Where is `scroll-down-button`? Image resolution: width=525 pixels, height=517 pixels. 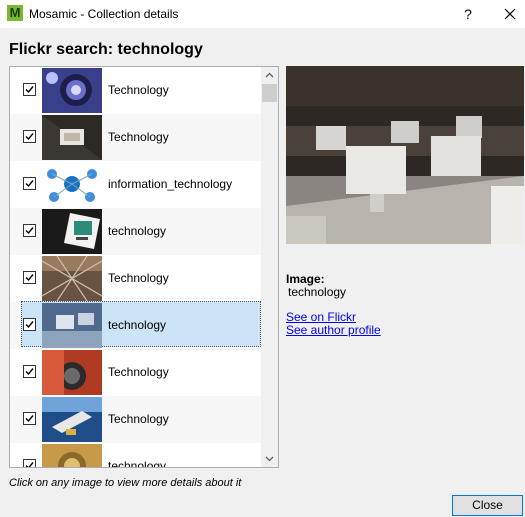
scroll-down-button is located at coordinates (269, 458).